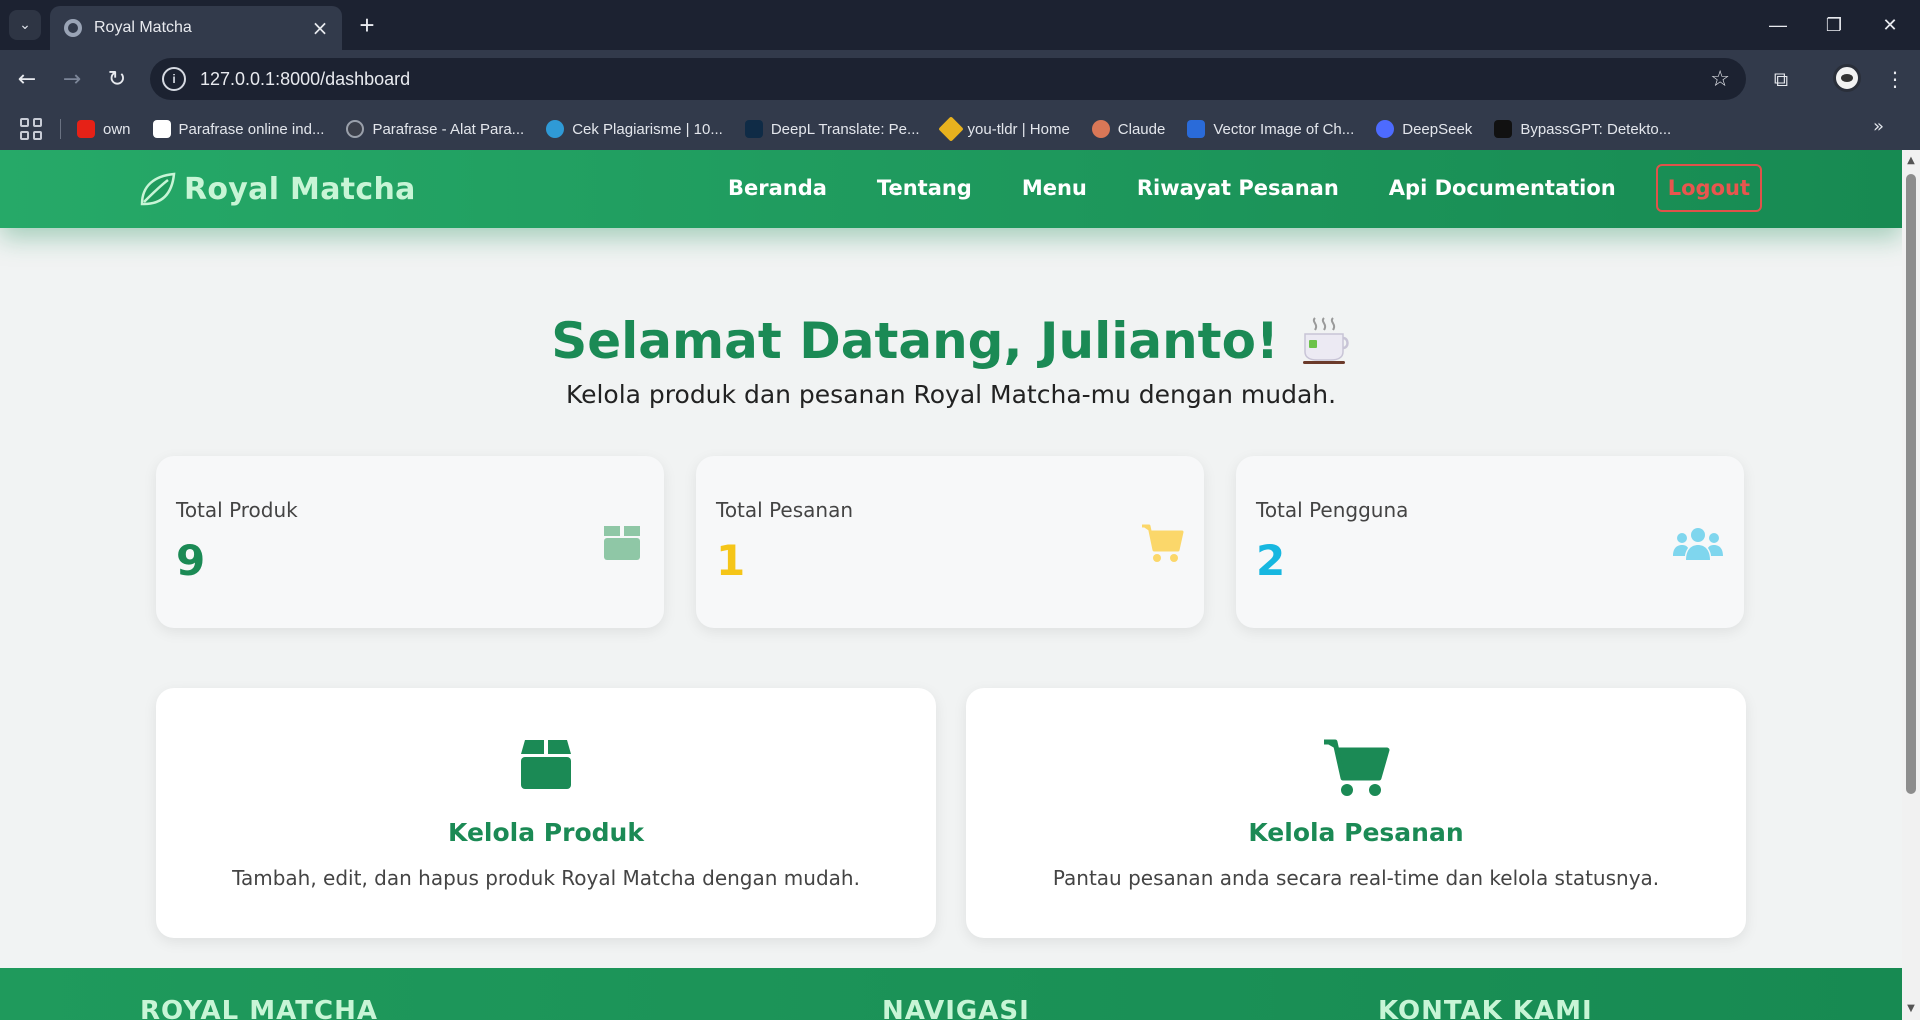  Describe the element at coordinates (72, 79) in the screenshot. I see `forward-button: →` at that location.